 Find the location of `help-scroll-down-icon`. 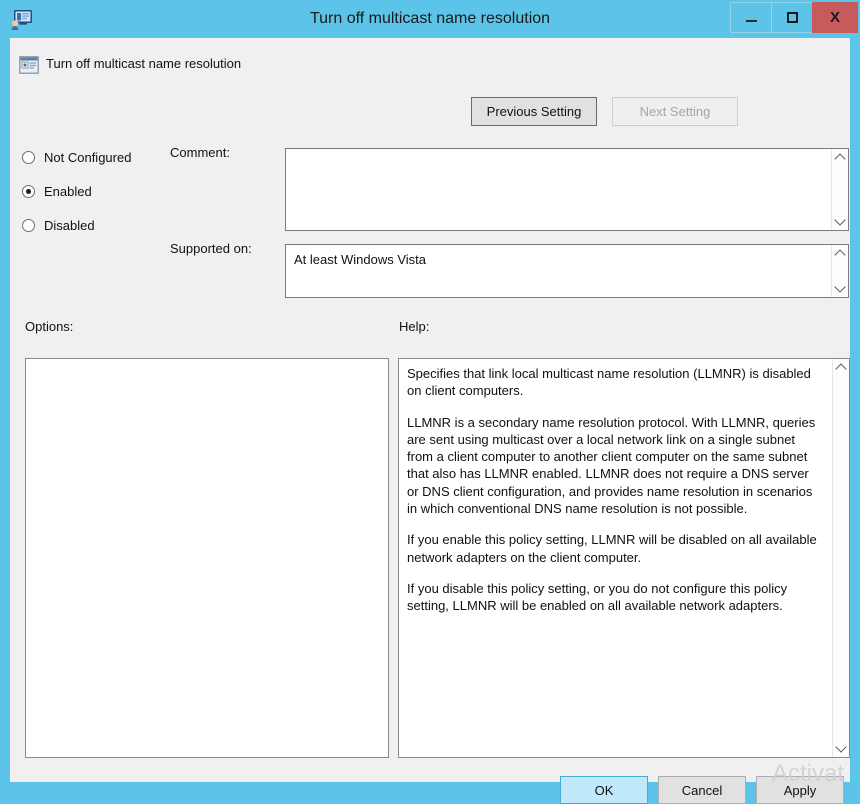

help-scroll-down-icon is located at coordinates (841, 748).